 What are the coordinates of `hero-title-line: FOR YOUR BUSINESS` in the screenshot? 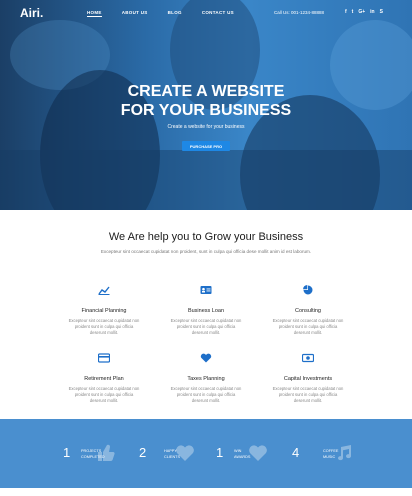 It's located at (206, 110).